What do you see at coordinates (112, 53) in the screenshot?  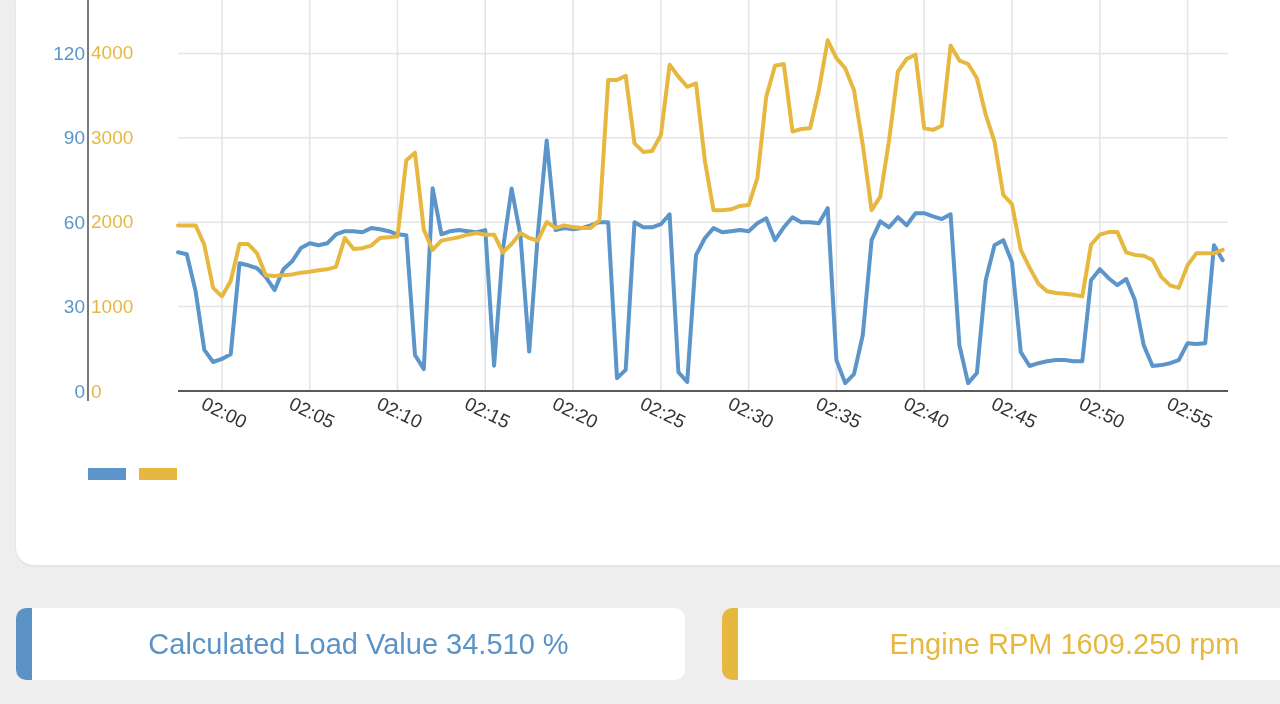 I see `y-axis-label: 4000` at bounding box center [112, 53].